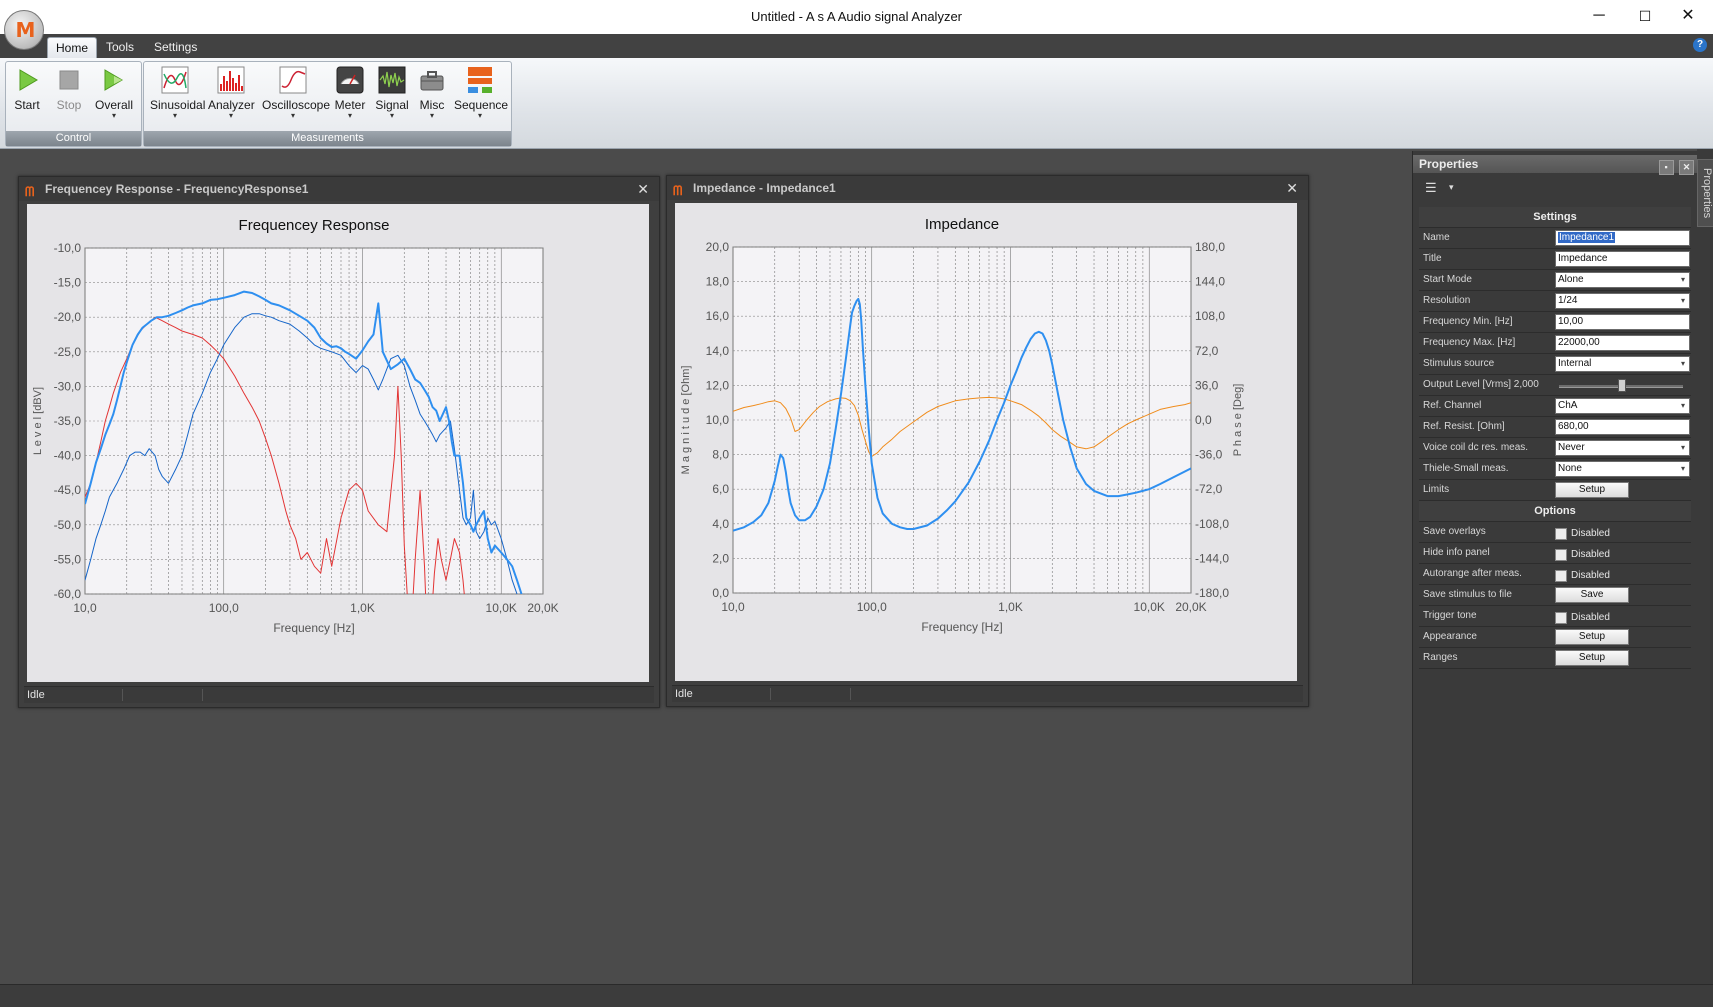  I want to click on ribbon-tab-bar: Home Tools Settings ?, so click(856, 46).